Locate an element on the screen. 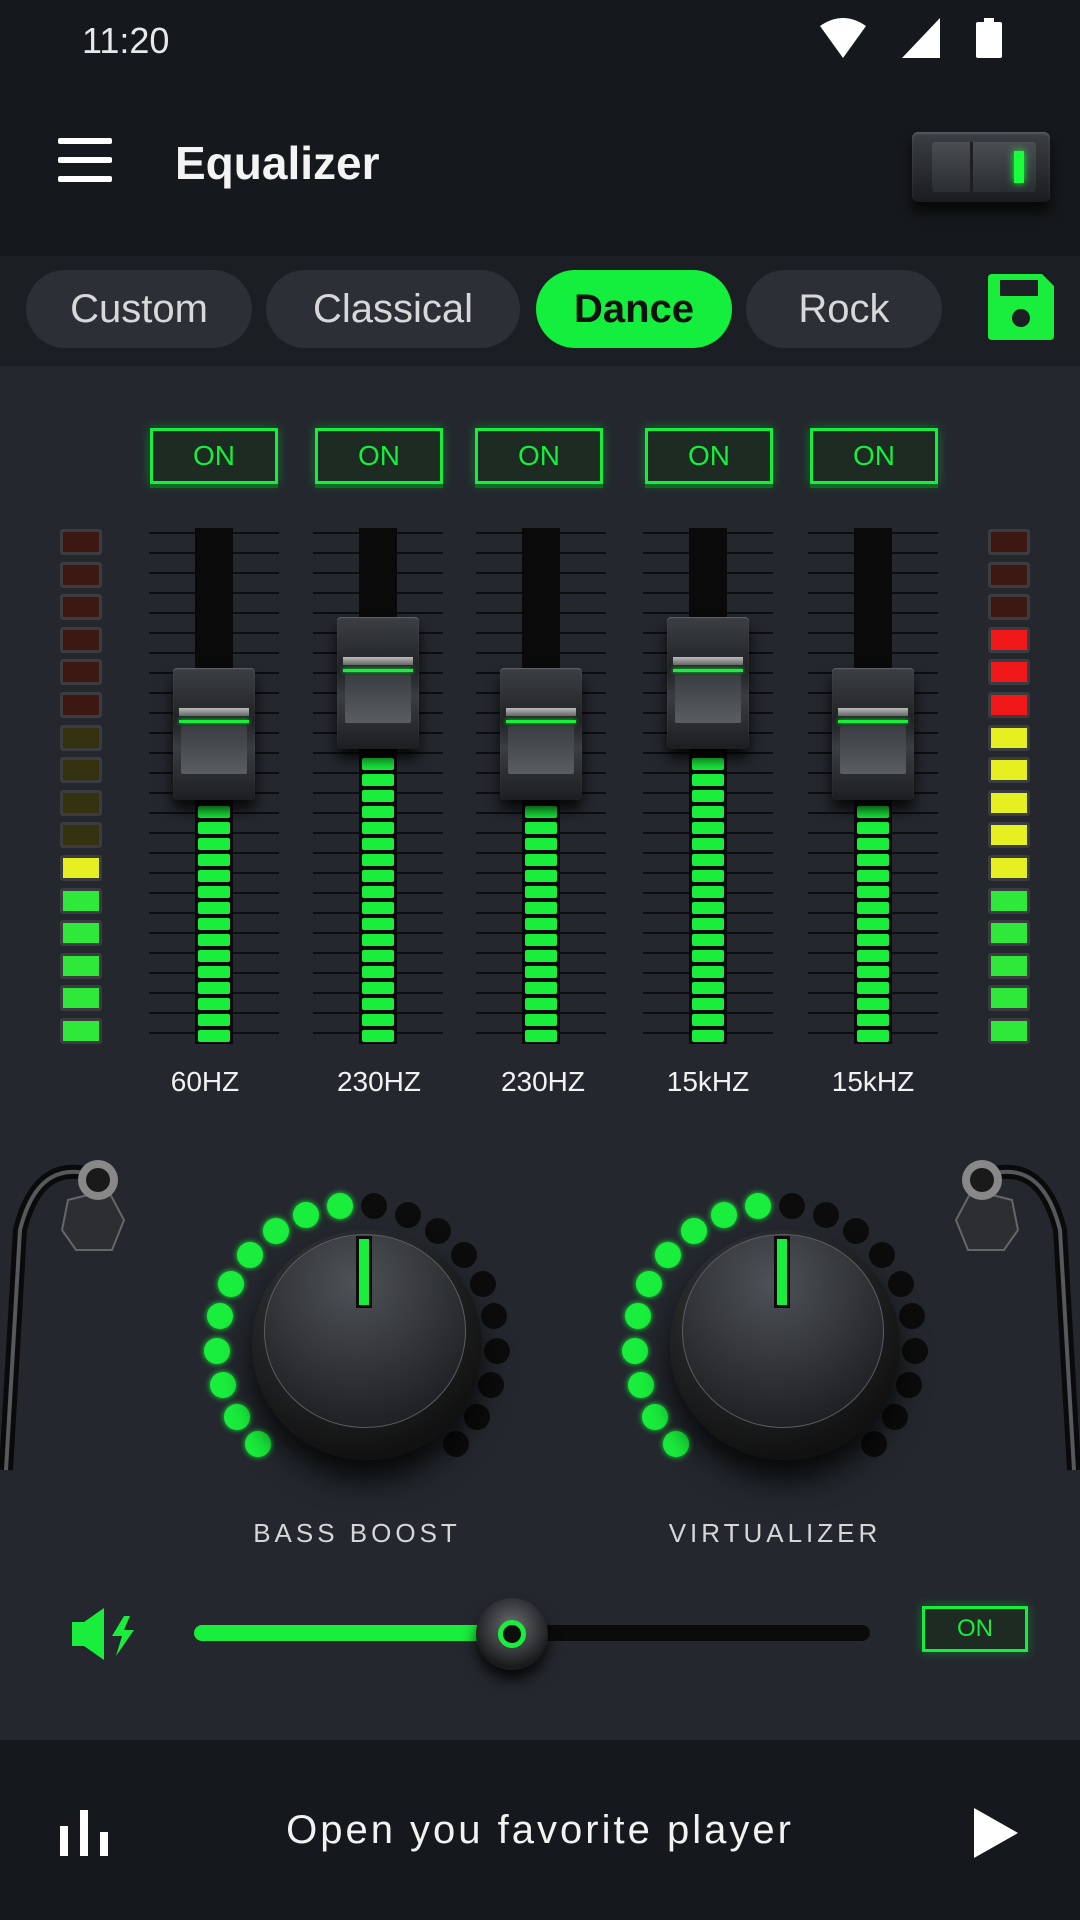  band-3-fader-handle is located at coordinates (541, 734).